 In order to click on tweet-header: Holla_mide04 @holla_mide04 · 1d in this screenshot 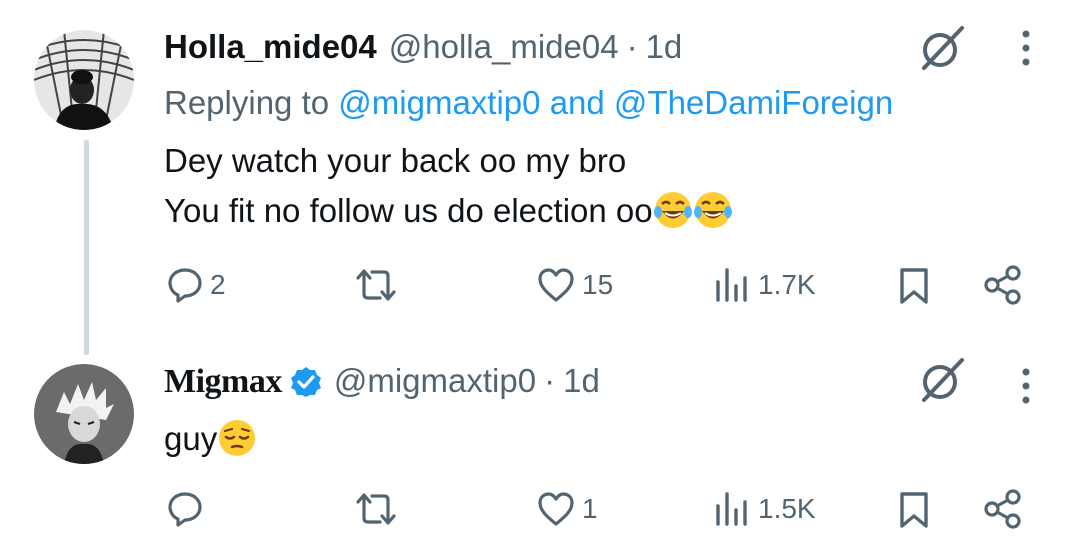, I will do `click(423, 47)`.